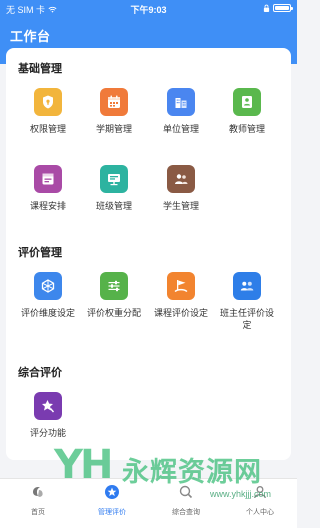 The width and height of the screenshot is (320, 528). I want to click on menu-item-weight: 评价权重分配, so click(114, 295).